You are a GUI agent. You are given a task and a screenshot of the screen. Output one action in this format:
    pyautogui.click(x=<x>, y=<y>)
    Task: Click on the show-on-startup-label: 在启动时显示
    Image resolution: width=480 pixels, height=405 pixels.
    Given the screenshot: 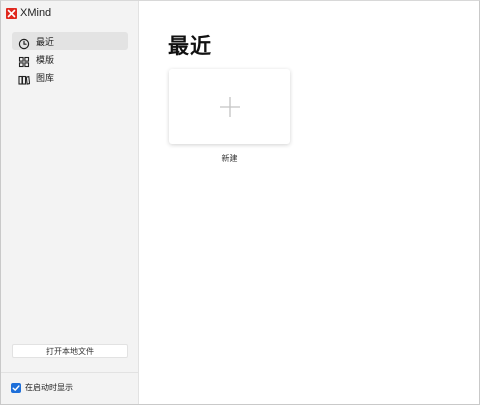 What is the action you would take?
    pyautogui.click(x=49, y=387)
    